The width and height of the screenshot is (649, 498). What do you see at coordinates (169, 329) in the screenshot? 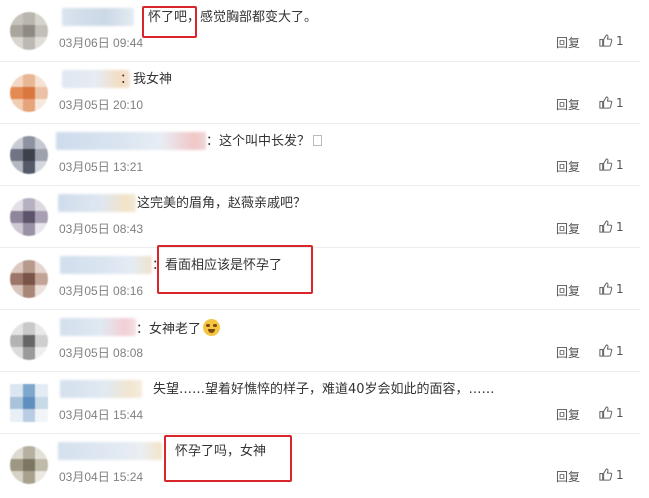
I see `comment-text: ：女神老了` at bounding box center [169, 329].